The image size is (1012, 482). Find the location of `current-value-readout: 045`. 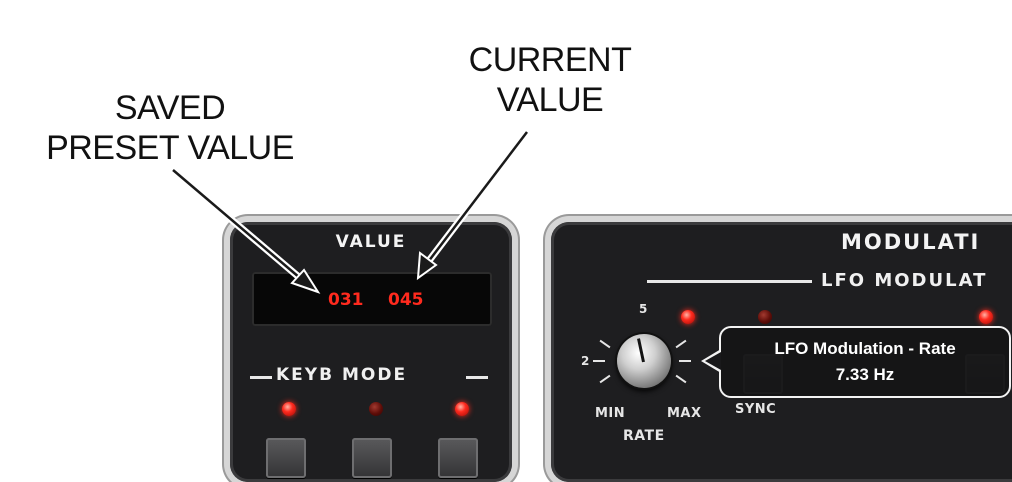

current-value-readout: 045 is located at coordinates (406, 300).